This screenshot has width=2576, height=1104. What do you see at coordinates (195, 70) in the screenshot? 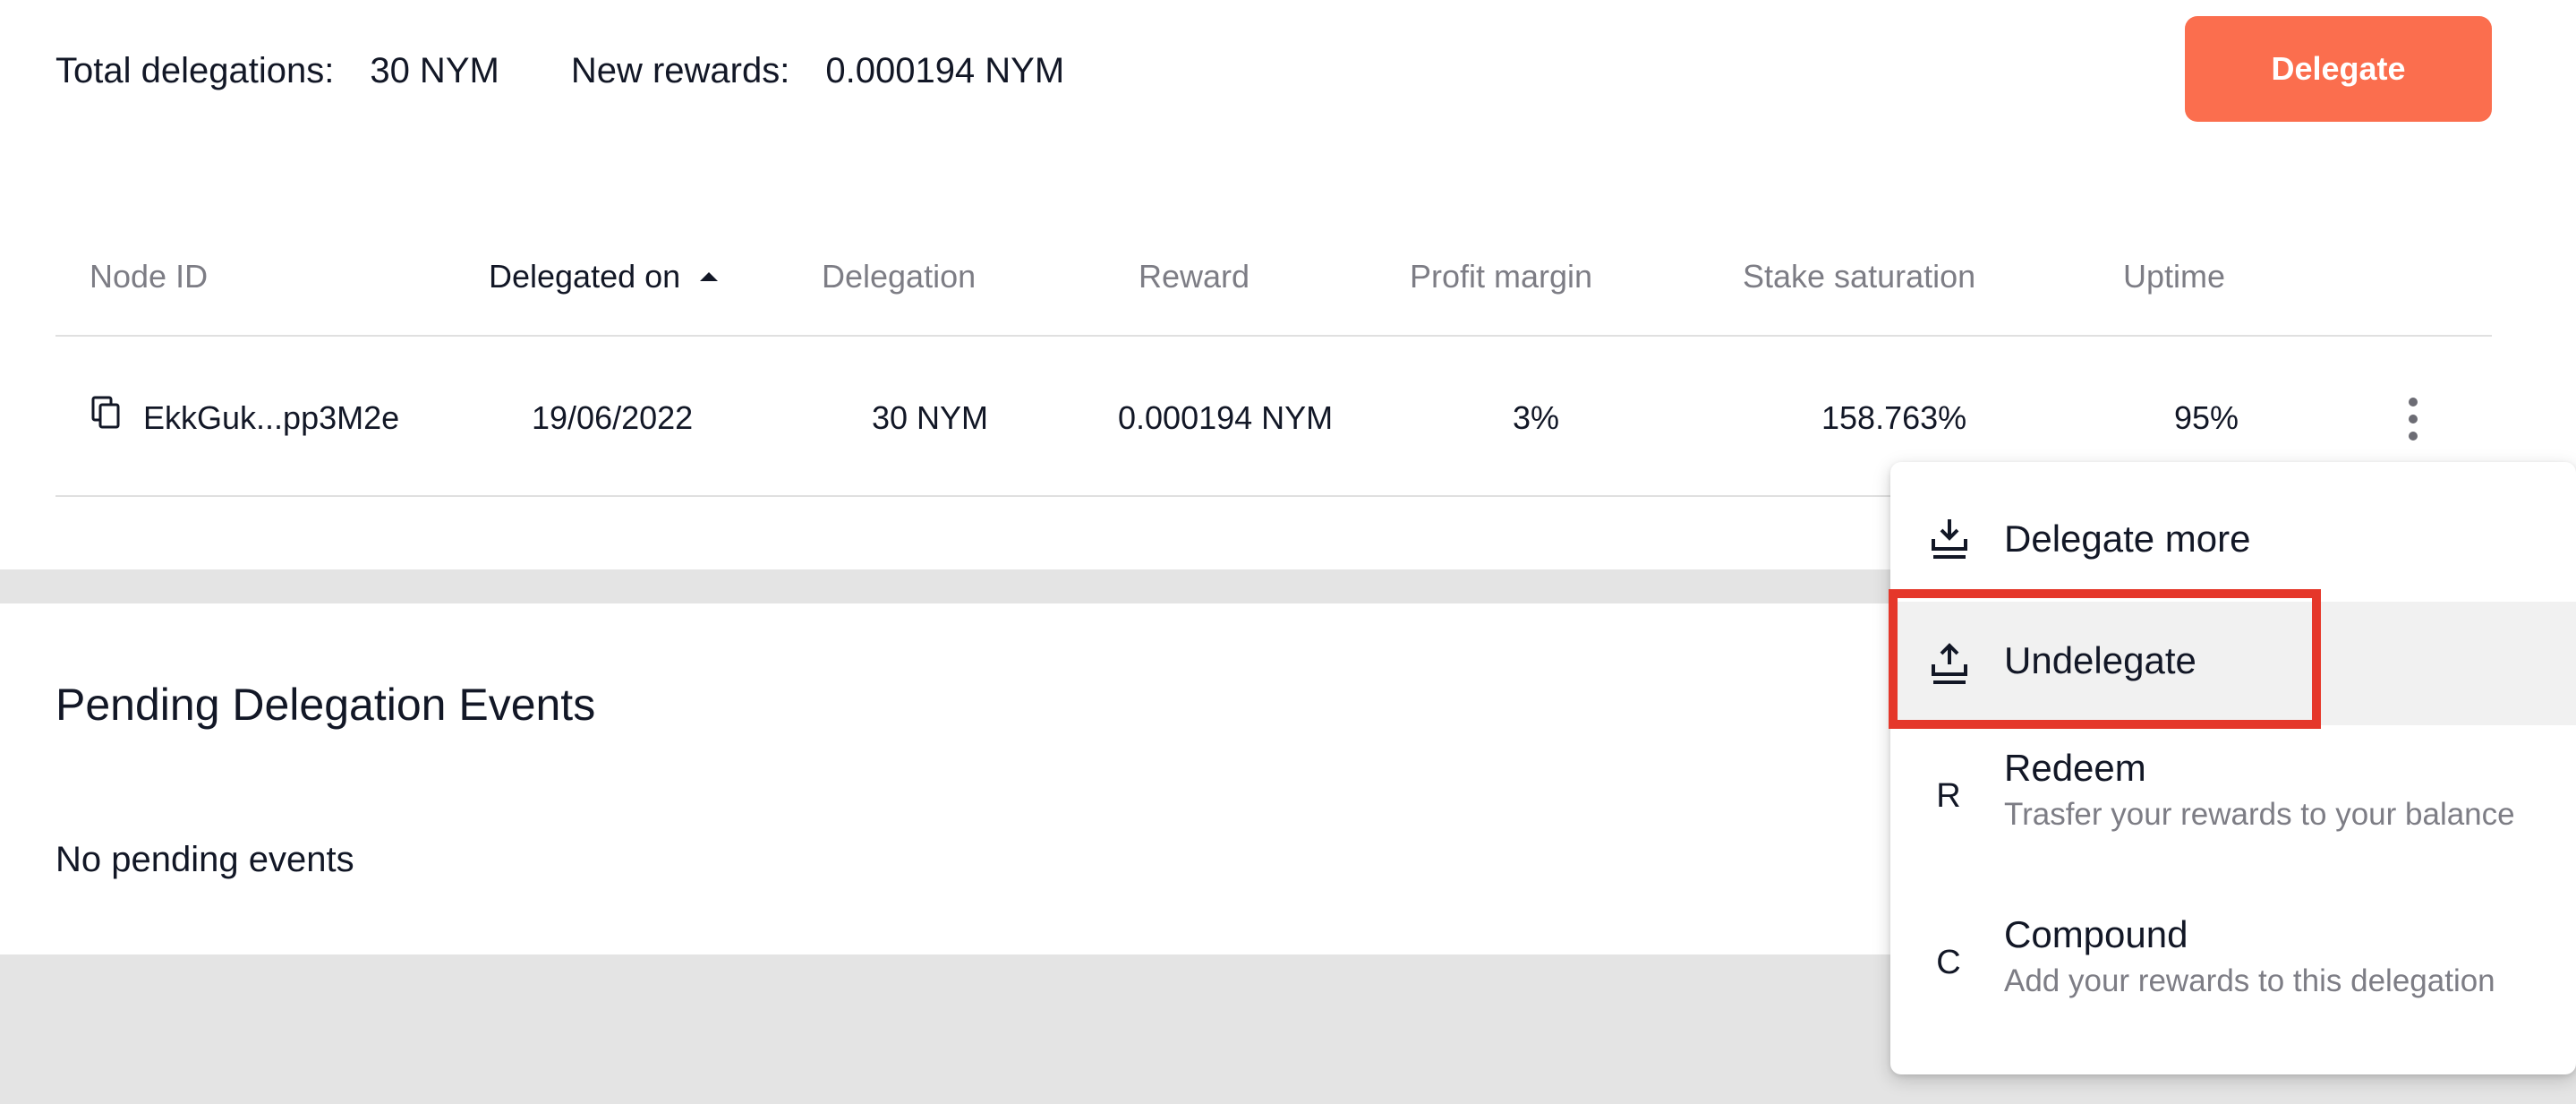
I see `total-delegations-label: Total delegations:` at bounding box center [195, 70].